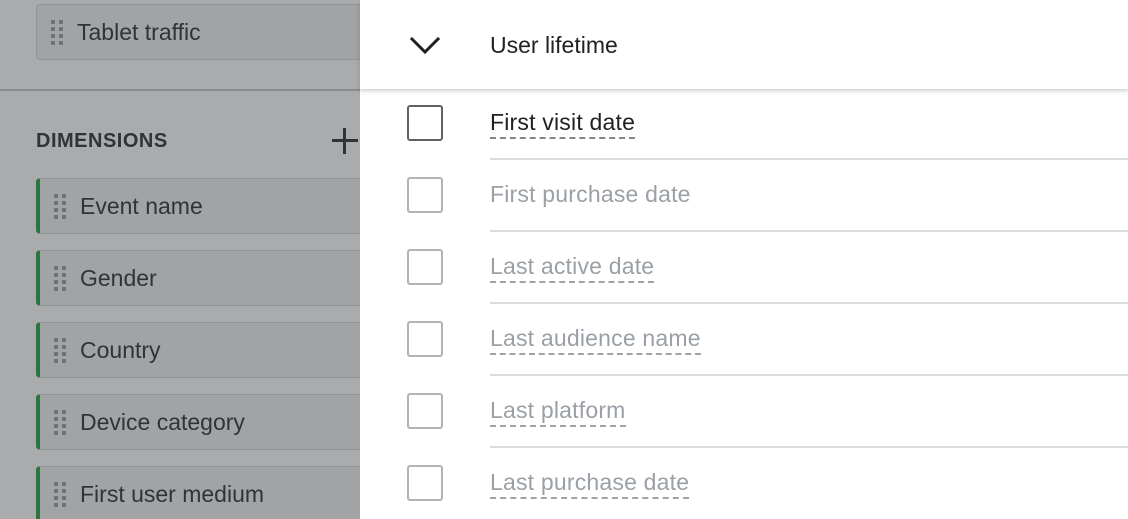  What do you see at coordinates (590, 484) in the screenshot?
I see `option-label: Last purchase date` at bounding box center [590, 484].